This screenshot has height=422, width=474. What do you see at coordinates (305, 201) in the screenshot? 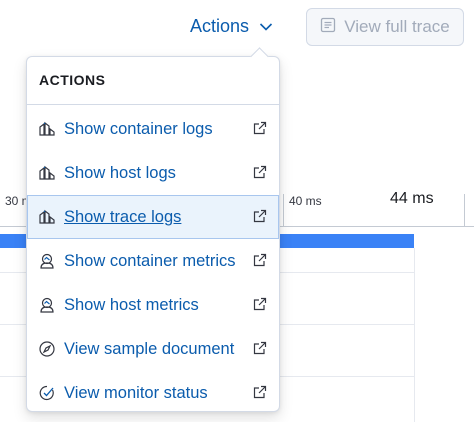
I see `tick-label-40: 40 ms` at bounding box center [305, 201].